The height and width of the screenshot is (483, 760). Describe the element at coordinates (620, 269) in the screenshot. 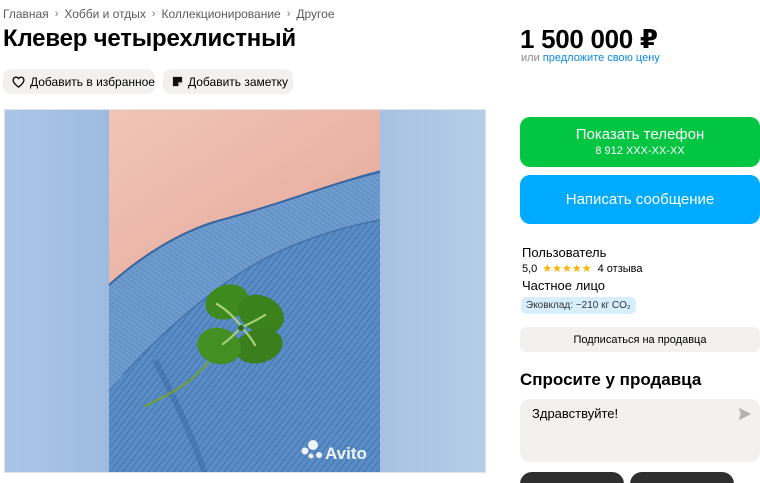

I see `reviews-link: 4 отзыва` at that location.